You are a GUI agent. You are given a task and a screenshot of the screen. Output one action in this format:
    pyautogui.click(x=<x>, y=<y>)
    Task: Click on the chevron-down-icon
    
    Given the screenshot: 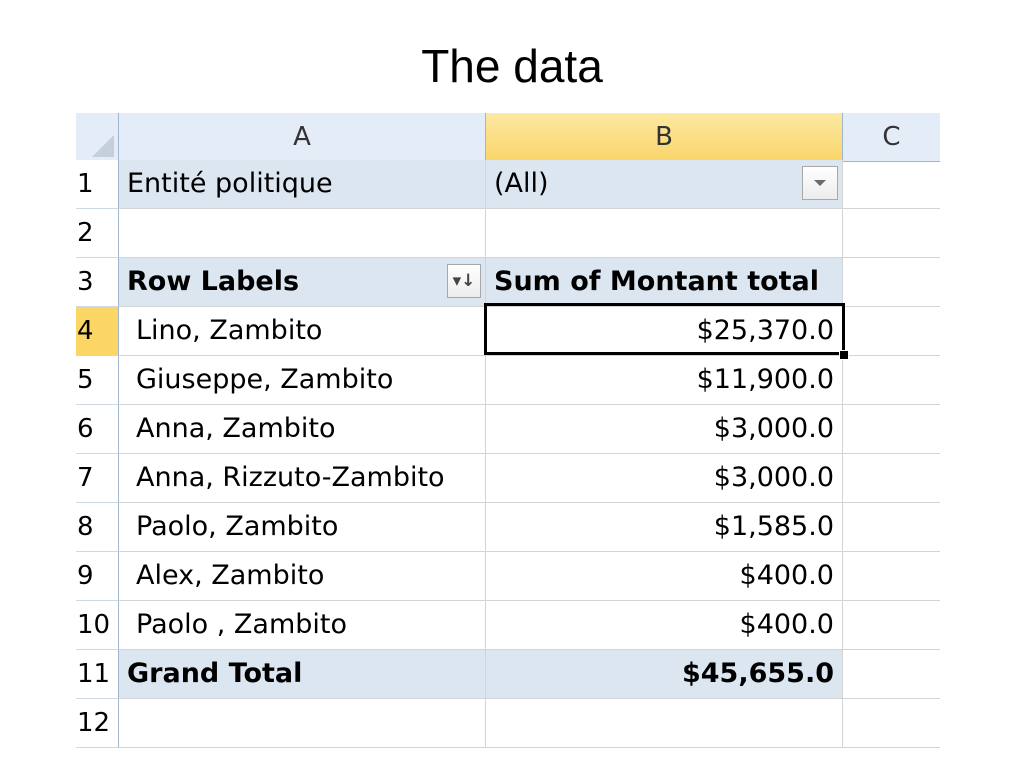 What is the action you would take?
    pyautogui.click(x=820, y=183)
    